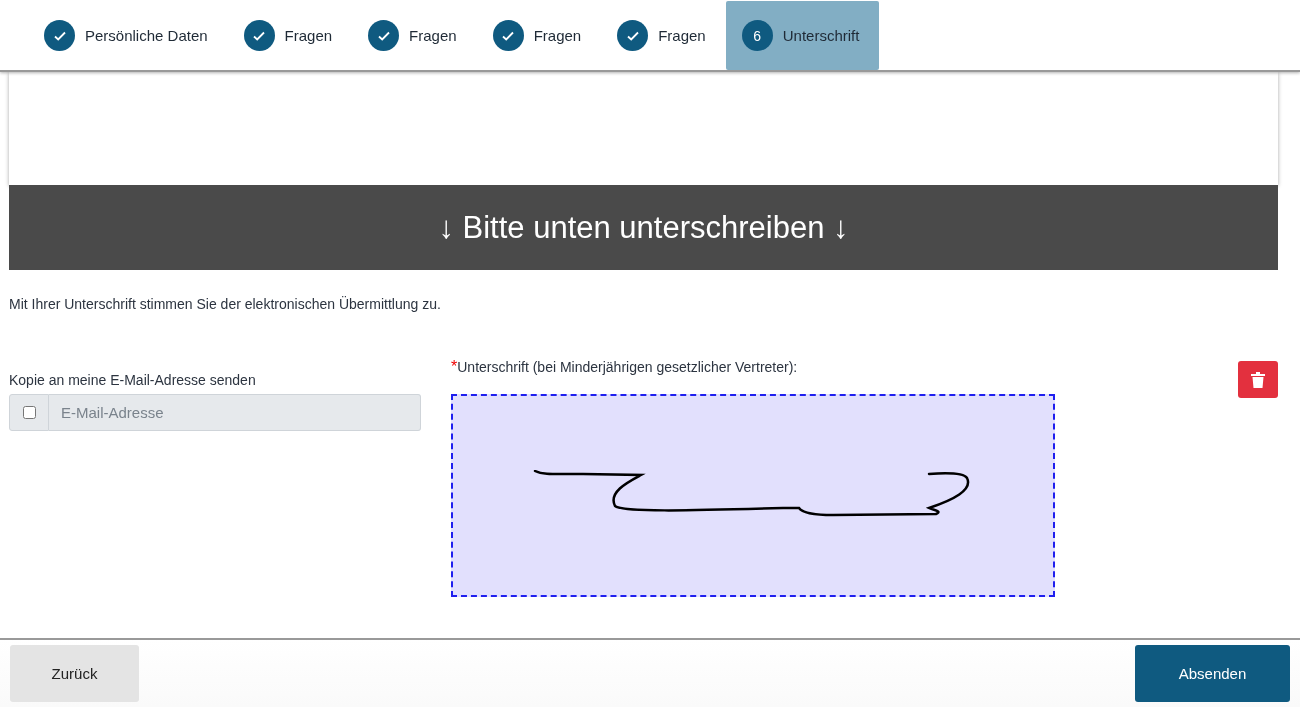 The height and width of the screenshot is (707, 1300). I want to click on step-tab: Persönliche Daten, so click(128, 35).